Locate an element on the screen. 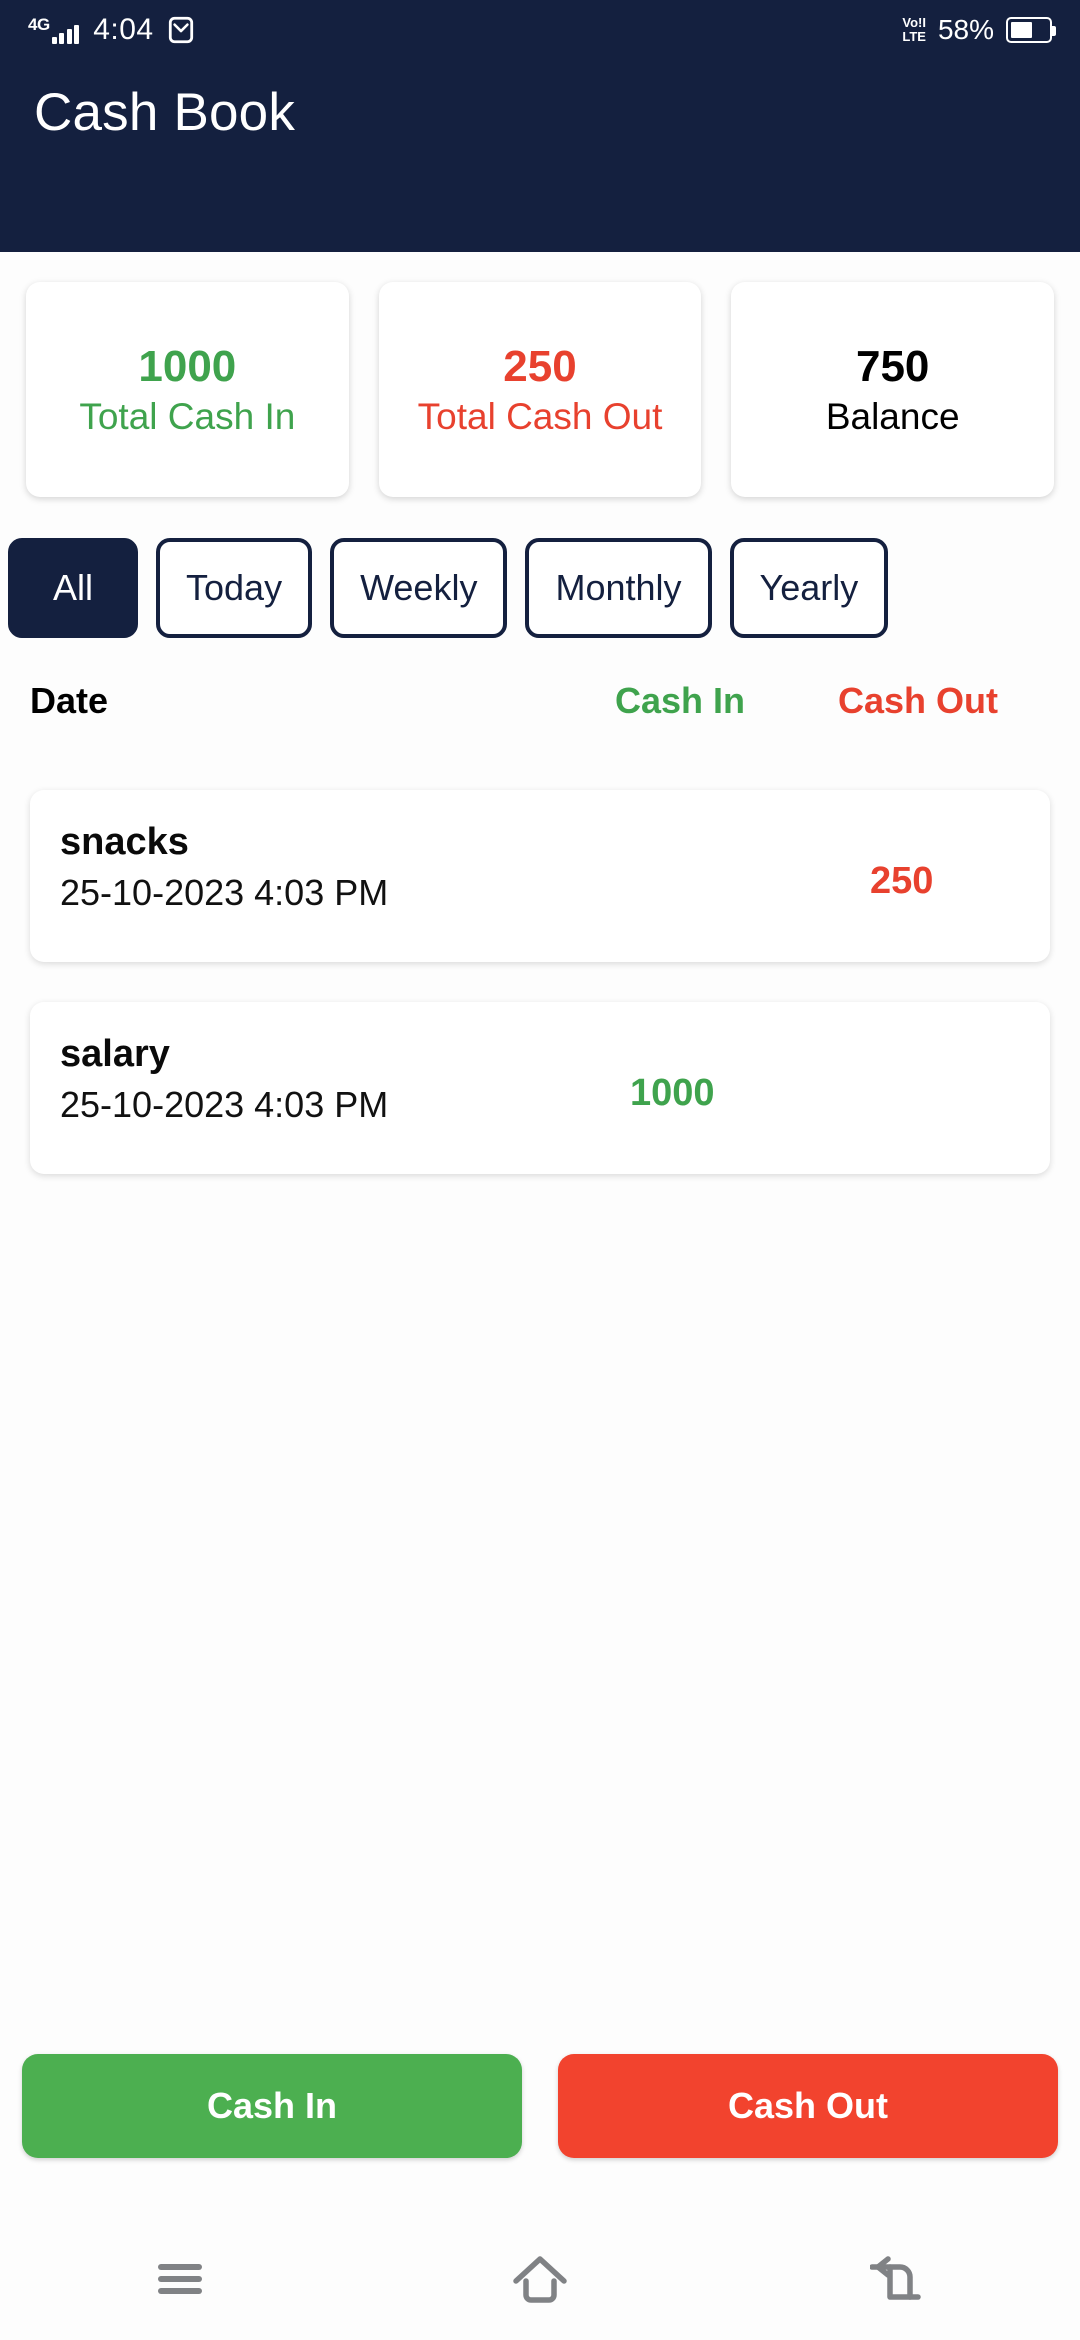 The image size is (1080, 2340). signal-bars-icon is located at coordinates (65, 33).